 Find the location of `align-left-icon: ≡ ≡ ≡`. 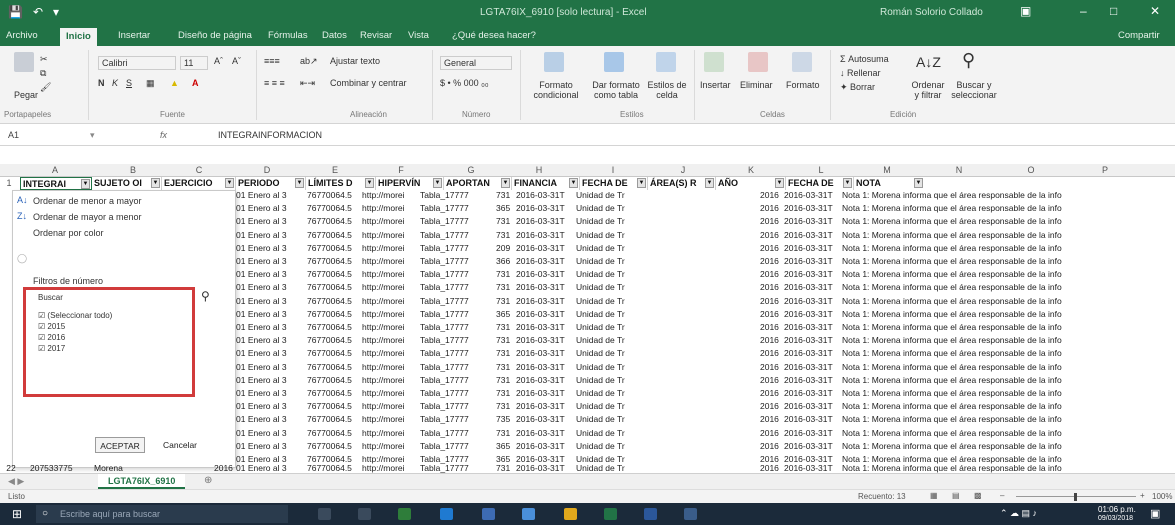

align-left-icon: ≡ ≡ ≡ is located at coordinates (274, 83).